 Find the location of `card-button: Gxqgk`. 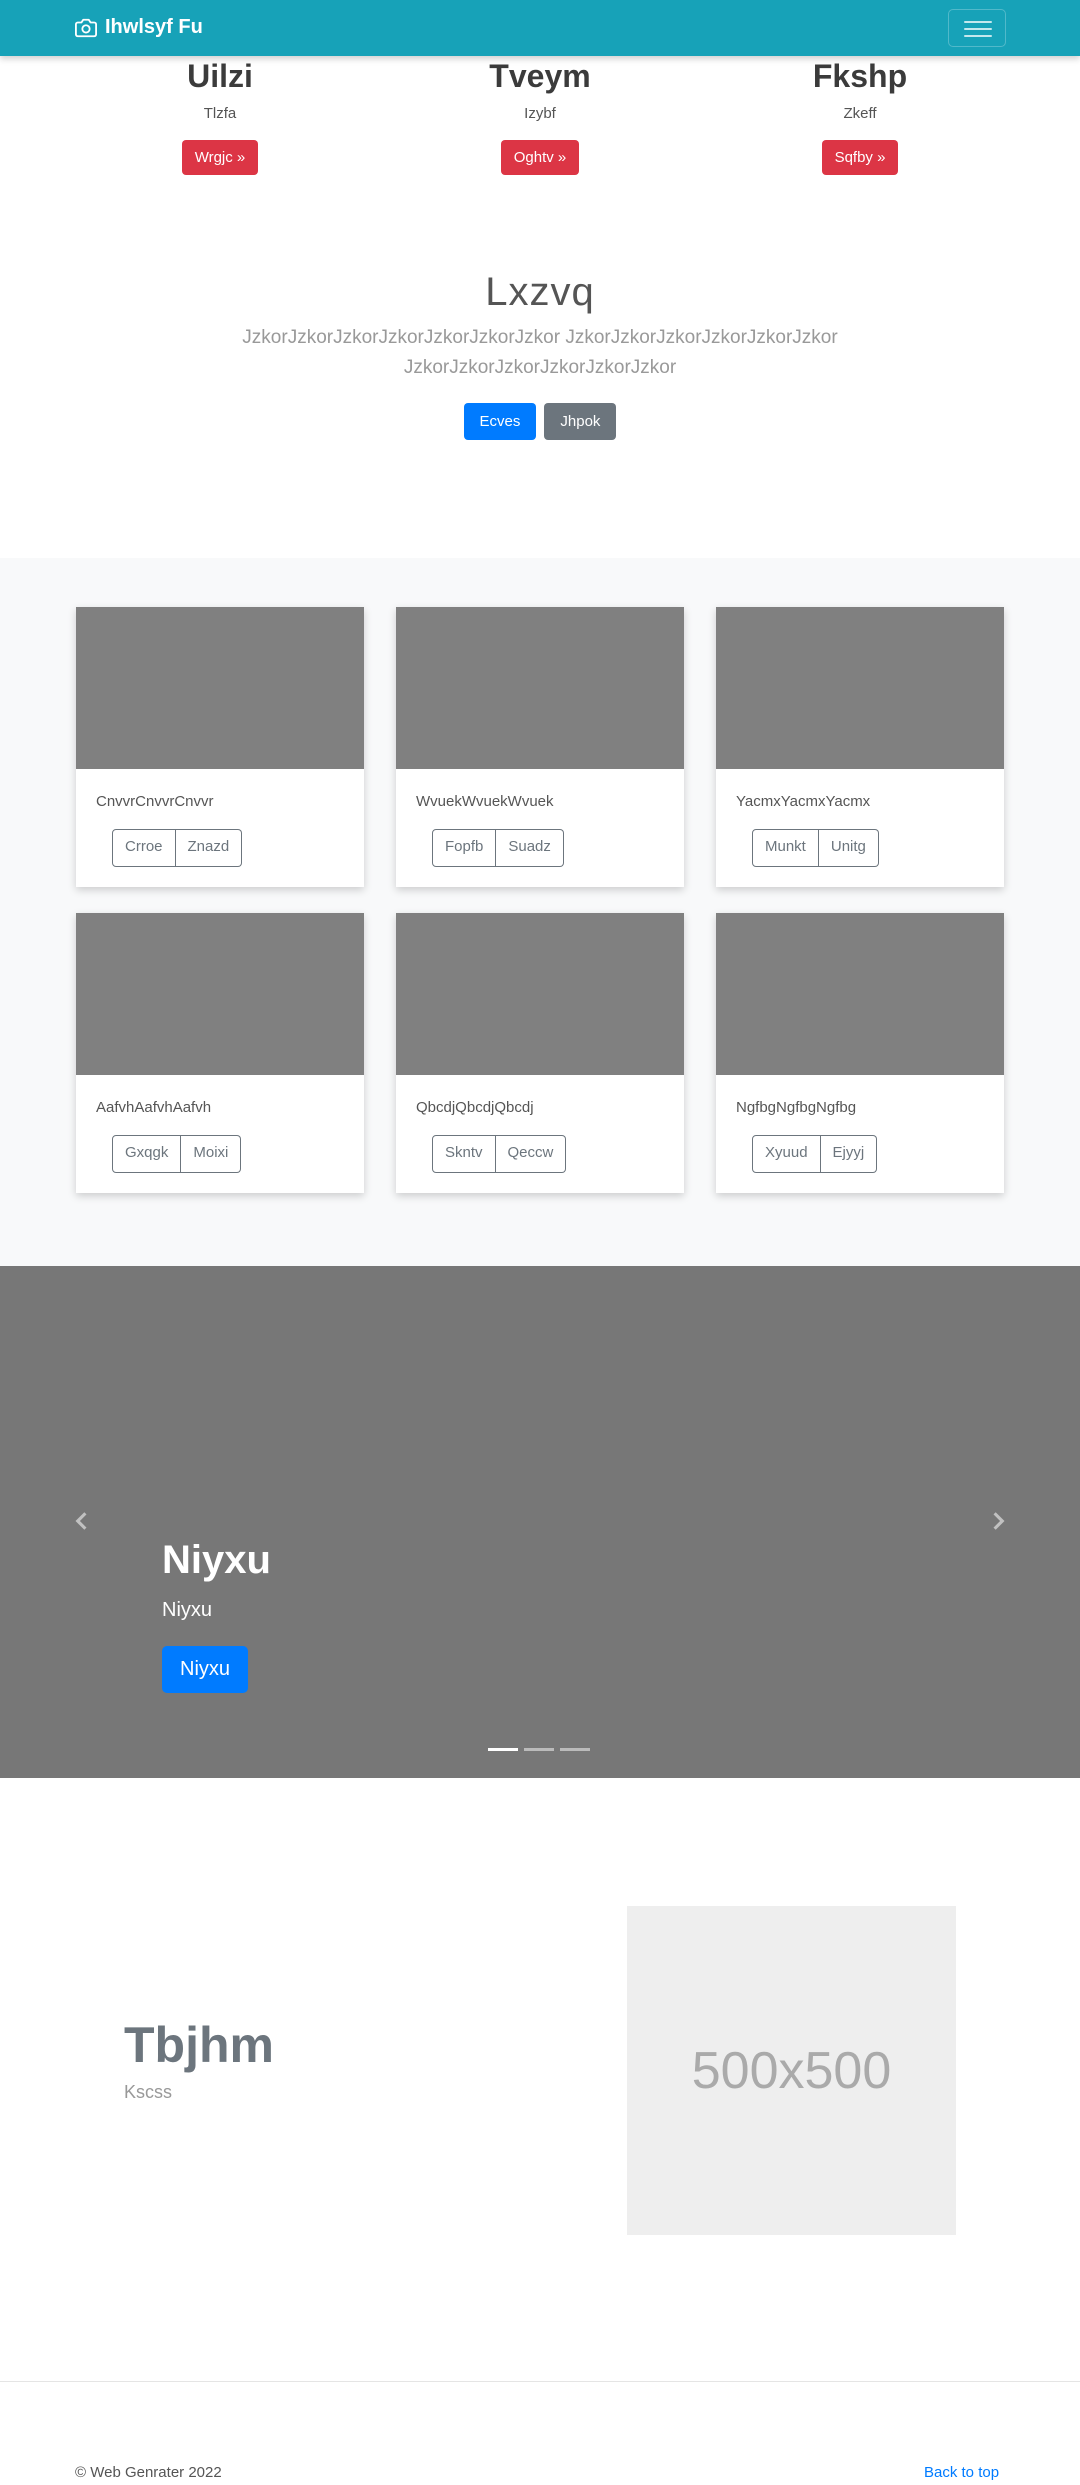

card-button: Gxqgk is located at coordinates (147, 1154).